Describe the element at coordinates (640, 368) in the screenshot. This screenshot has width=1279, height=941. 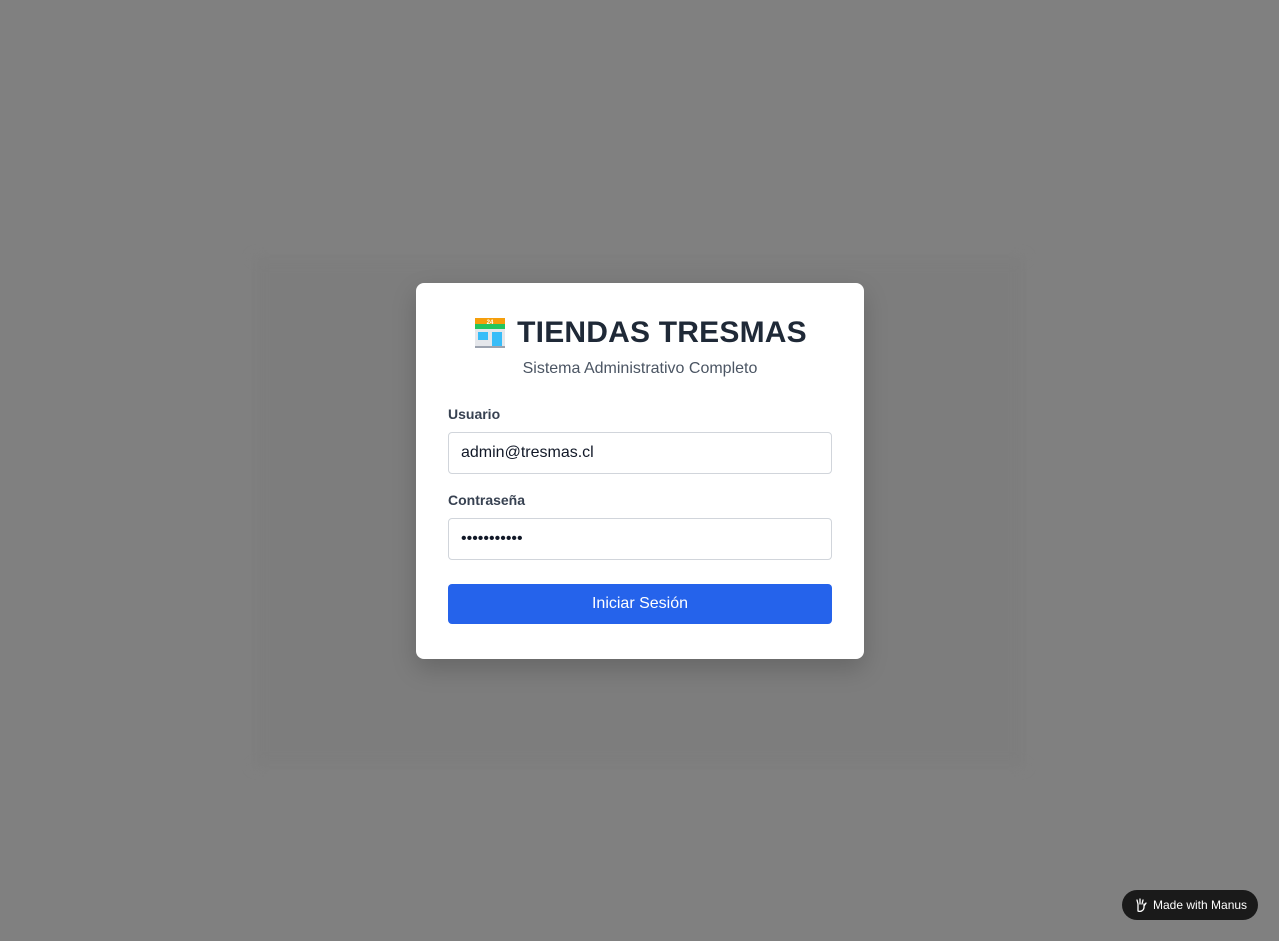
I see `page-subtitle: Sistema Administrativo Completo` at that location.